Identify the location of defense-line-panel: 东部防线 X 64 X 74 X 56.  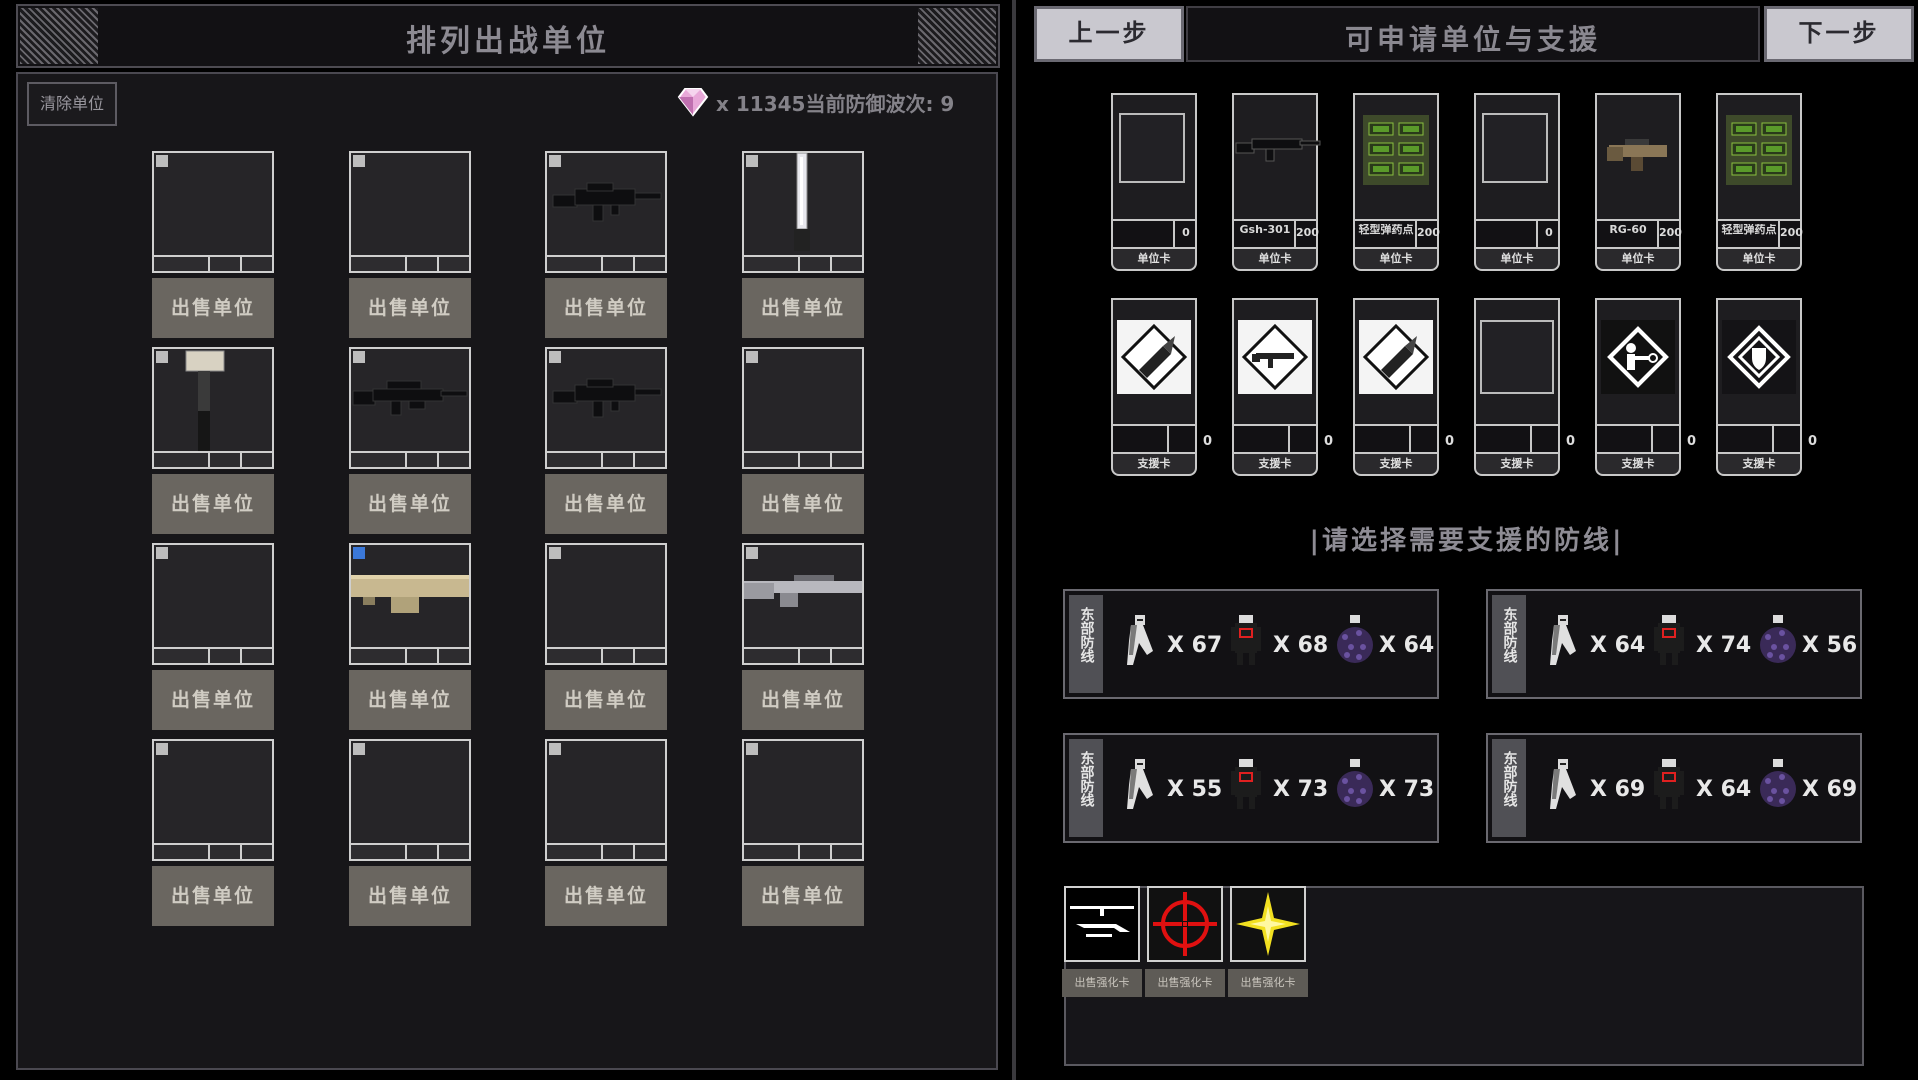
(1674, 644).